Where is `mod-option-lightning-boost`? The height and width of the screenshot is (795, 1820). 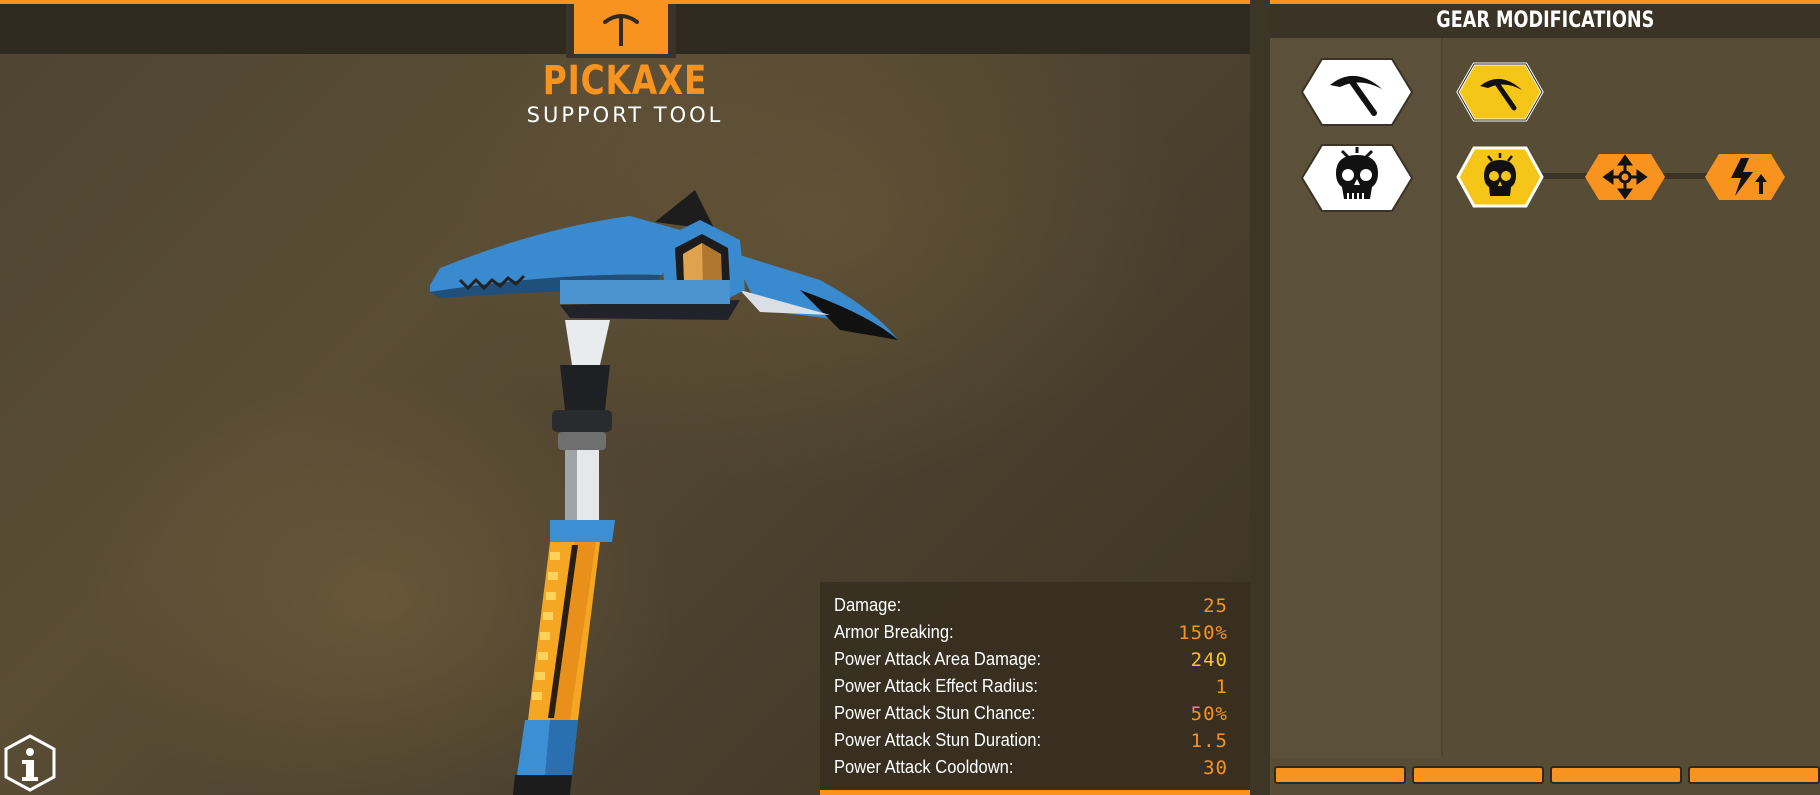 mod-option-lightning-boost is located at coordinates (1745, 177).